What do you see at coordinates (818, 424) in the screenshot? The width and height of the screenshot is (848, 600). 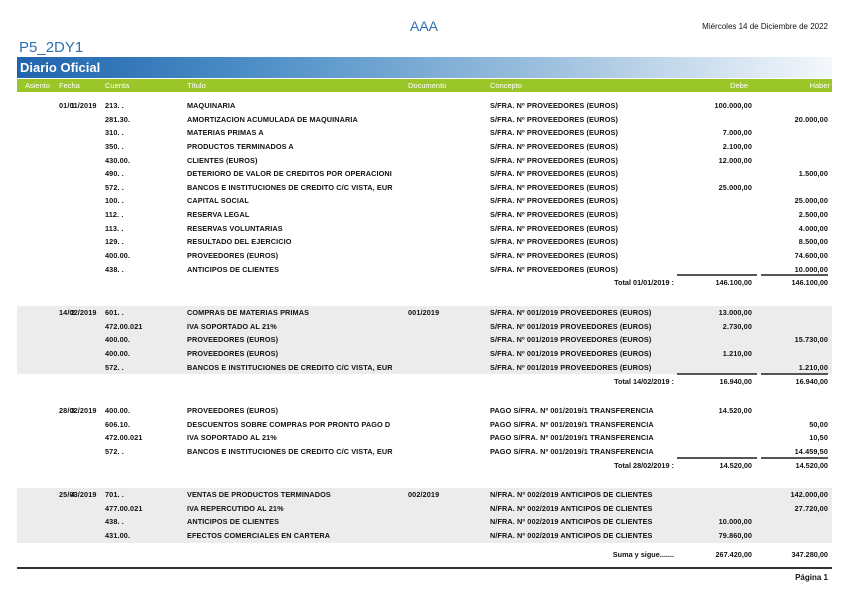 I see `credit-amount: 50,00` at bounding box center [818, 424].